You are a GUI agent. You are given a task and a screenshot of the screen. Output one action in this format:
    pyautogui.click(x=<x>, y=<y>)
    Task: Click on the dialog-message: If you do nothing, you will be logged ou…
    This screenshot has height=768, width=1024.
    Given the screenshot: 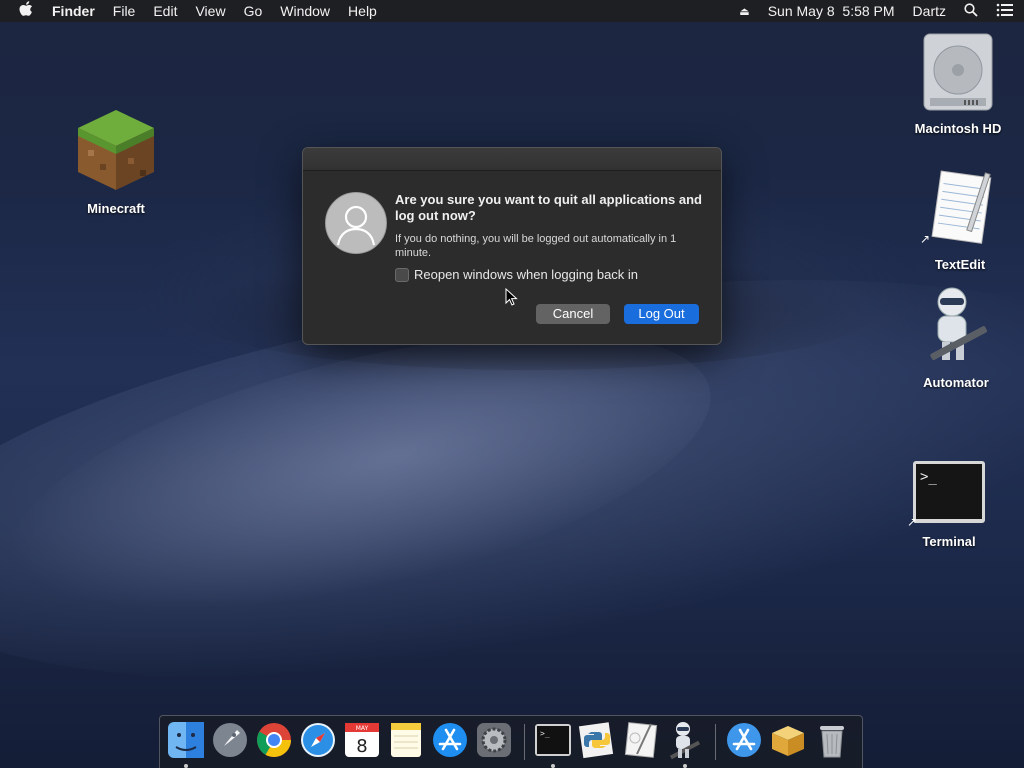 What is the action you would take?
    pyautogui.click(x=536, y=246)
    